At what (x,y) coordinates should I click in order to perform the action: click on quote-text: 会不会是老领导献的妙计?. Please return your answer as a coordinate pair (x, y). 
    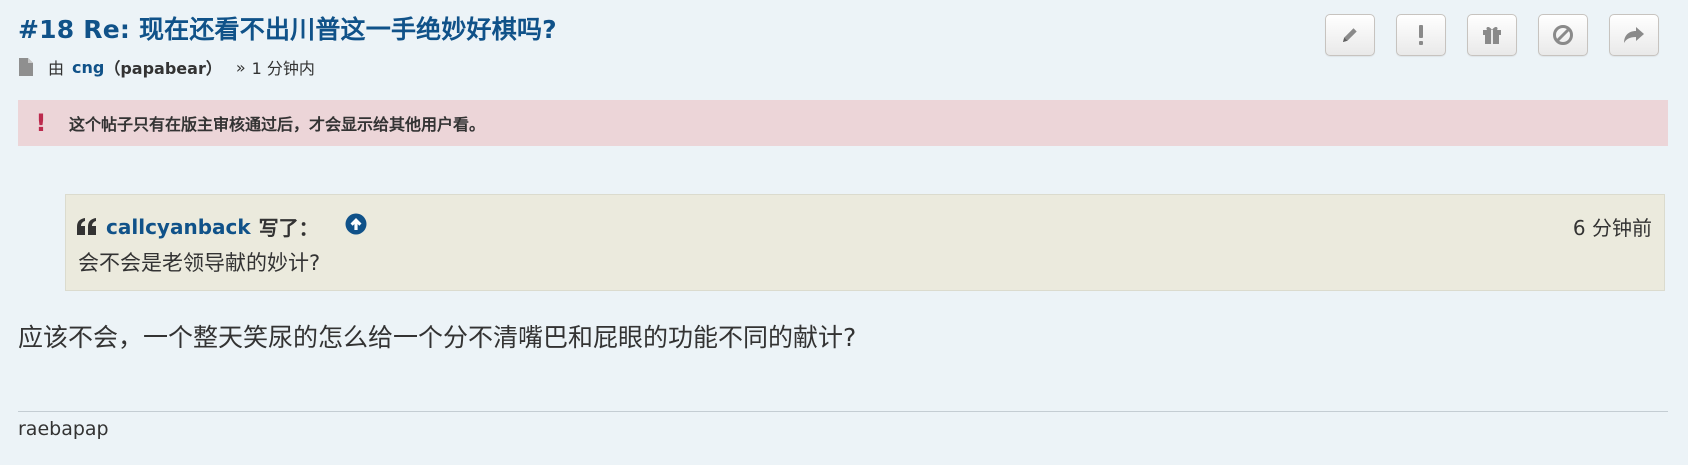
    Looking at the image, I should click on (199, 263).